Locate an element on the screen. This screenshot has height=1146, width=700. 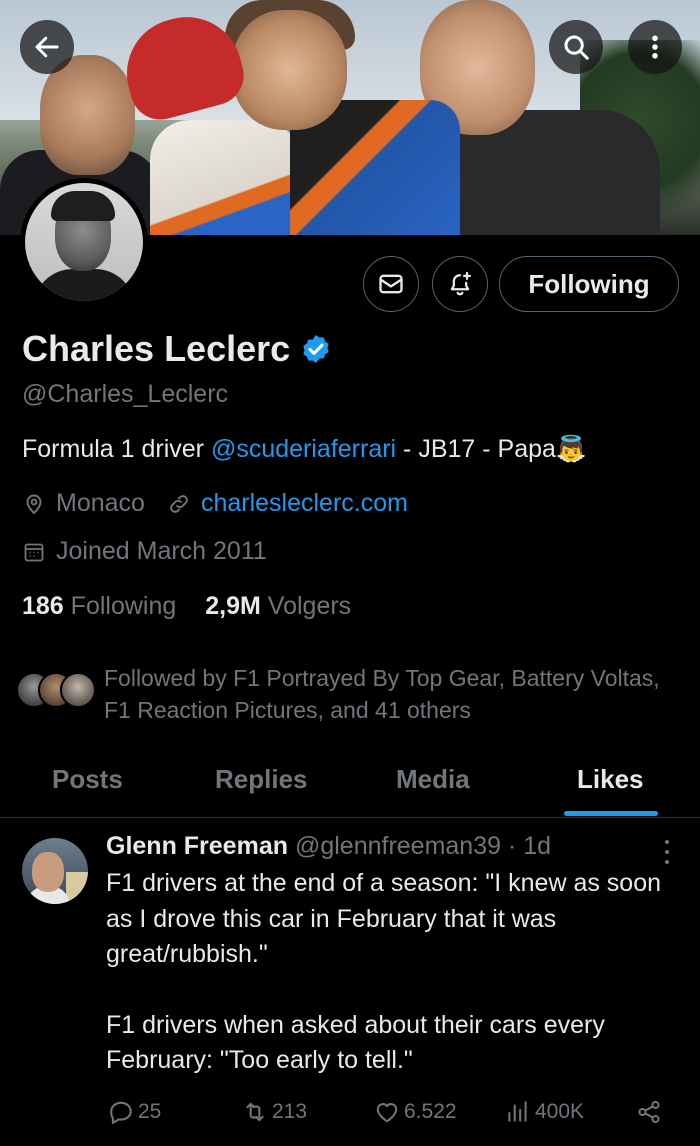
search-button is located at coordinates (576, 47).